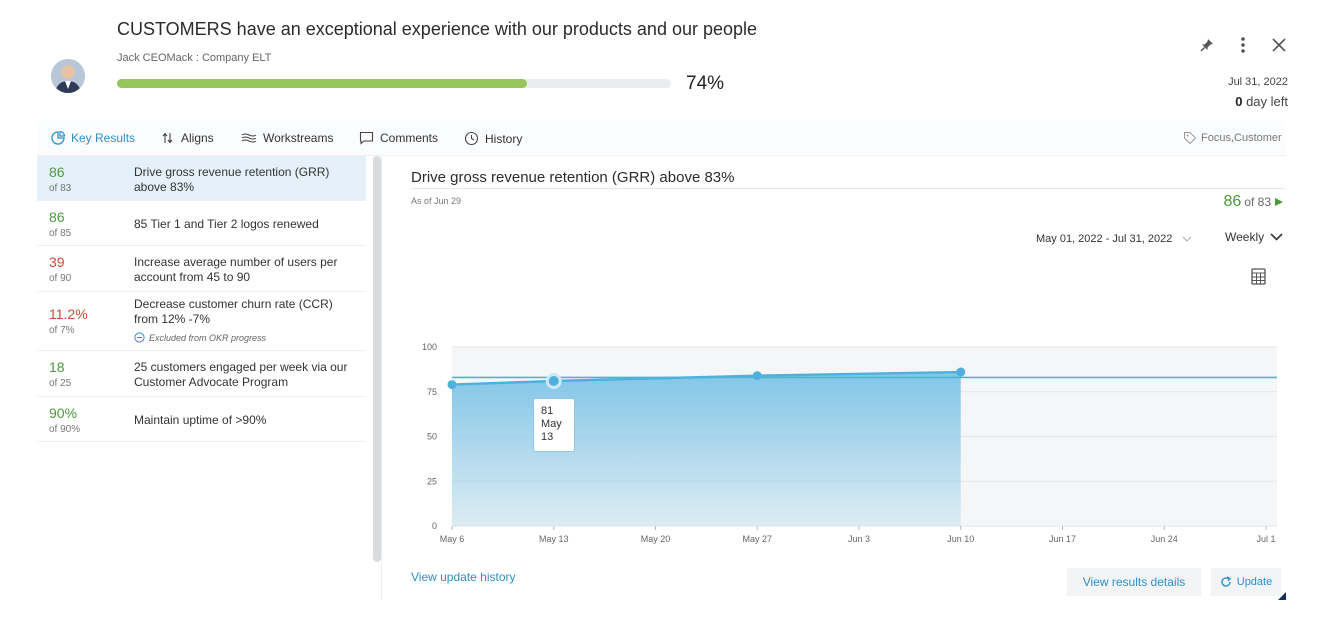  Describe the element at coordinates (432, 392) in the screenshot. I see `y-tick-label: 75` at that location.